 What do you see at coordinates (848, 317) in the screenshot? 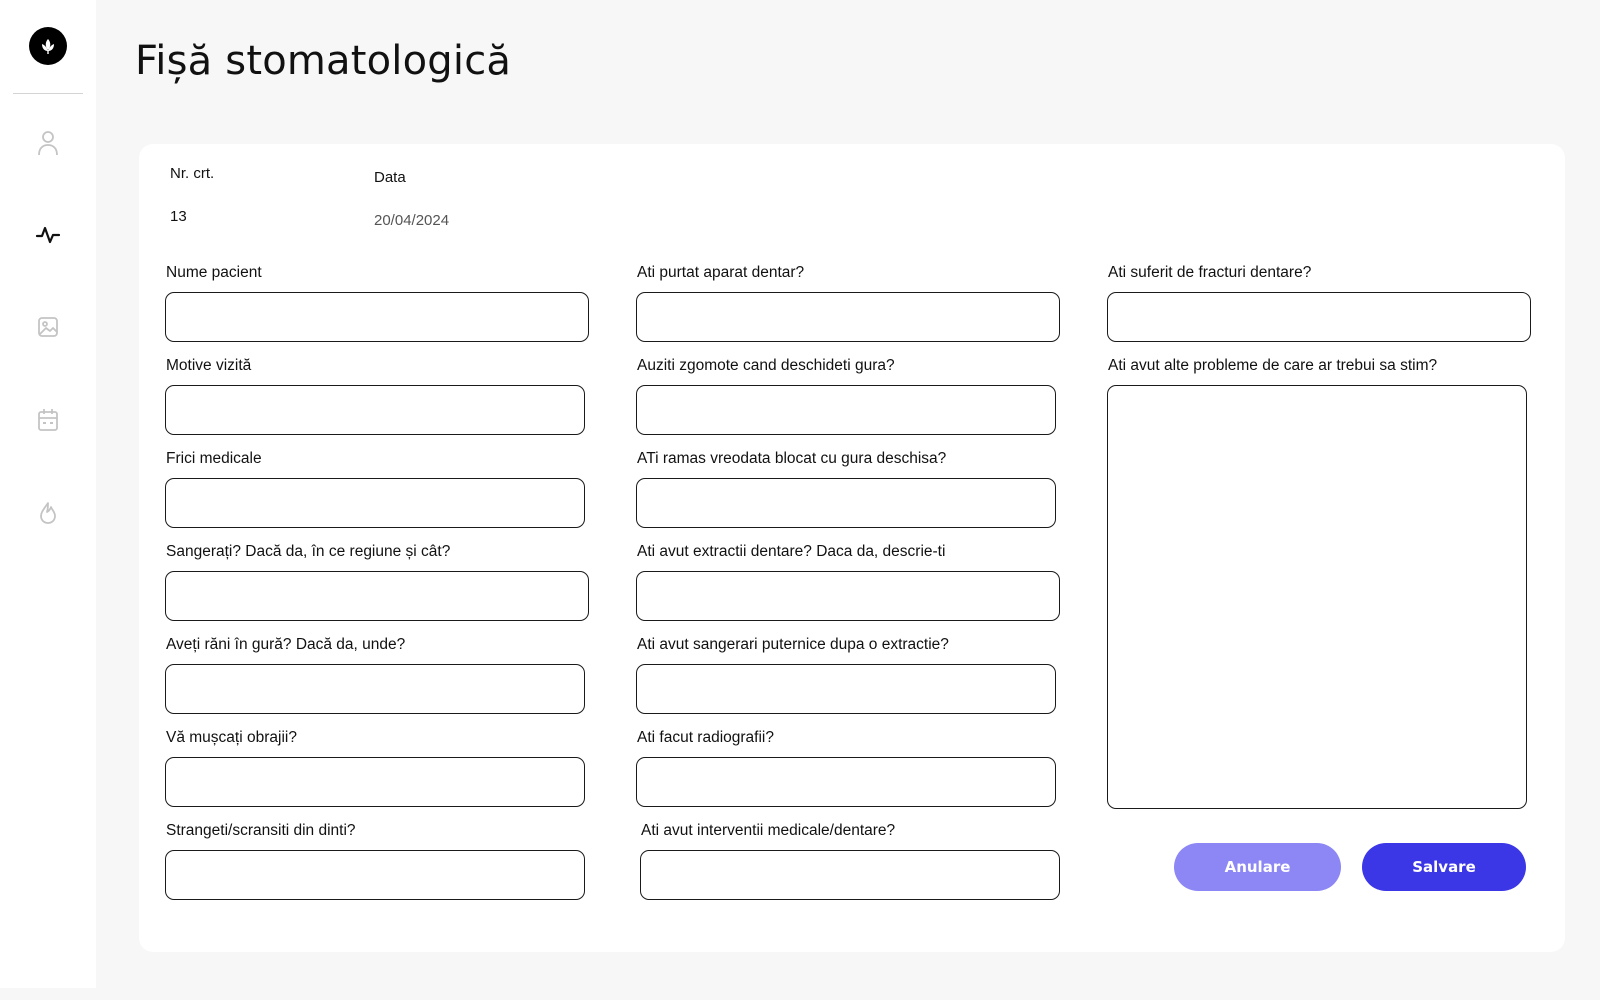
I see `input-braces` at bounding box center [848, 317].